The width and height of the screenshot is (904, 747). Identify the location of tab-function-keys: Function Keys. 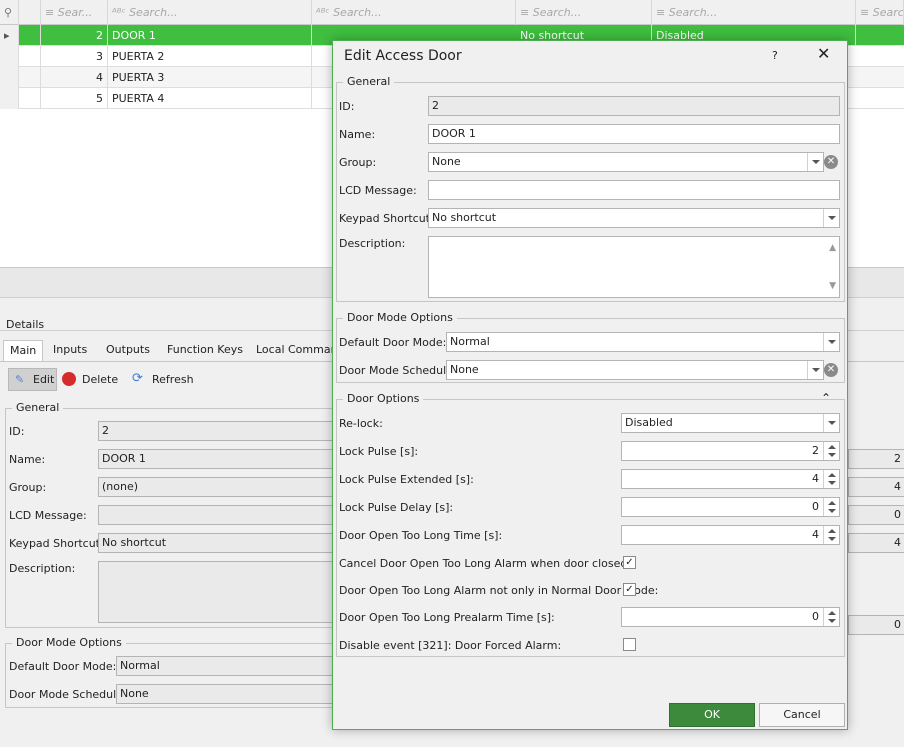
(205, 351).